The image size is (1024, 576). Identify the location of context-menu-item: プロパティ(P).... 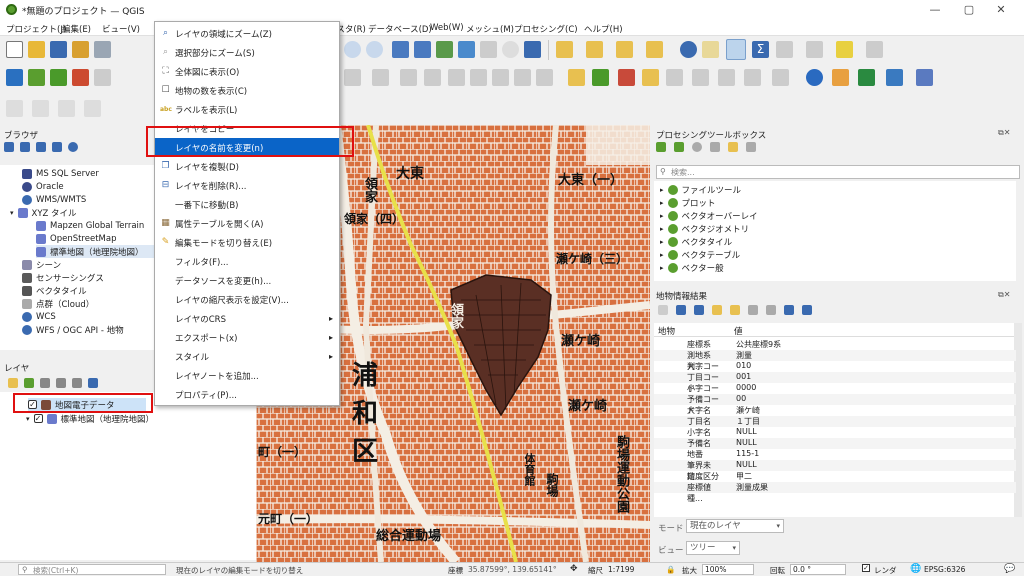
(247, 394).